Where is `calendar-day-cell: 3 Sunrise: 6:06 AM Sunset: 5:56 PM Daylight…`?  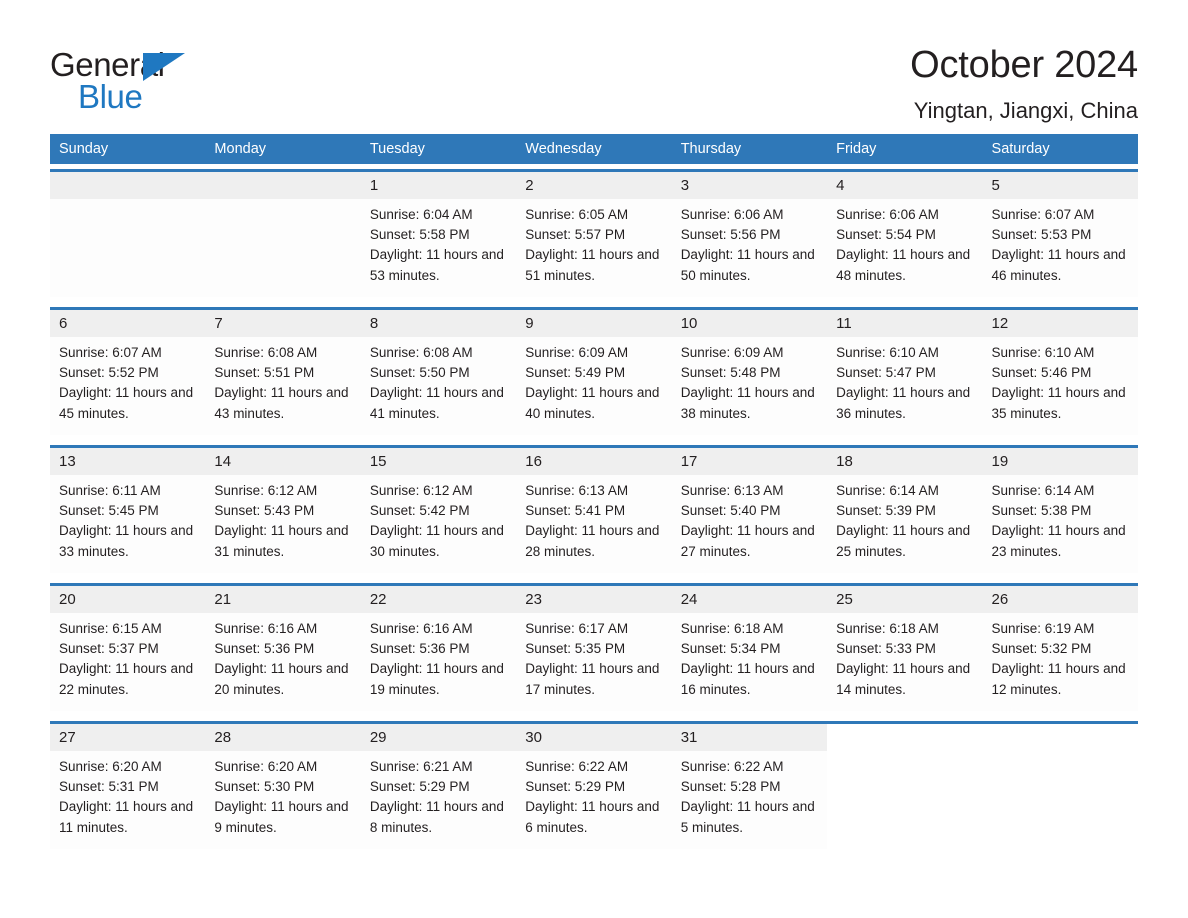
calendar-day-cell: 3 Sunrise: 6:06 AM Sunset: 5:56 PM Daylight… is located at coordinates (749, 234).